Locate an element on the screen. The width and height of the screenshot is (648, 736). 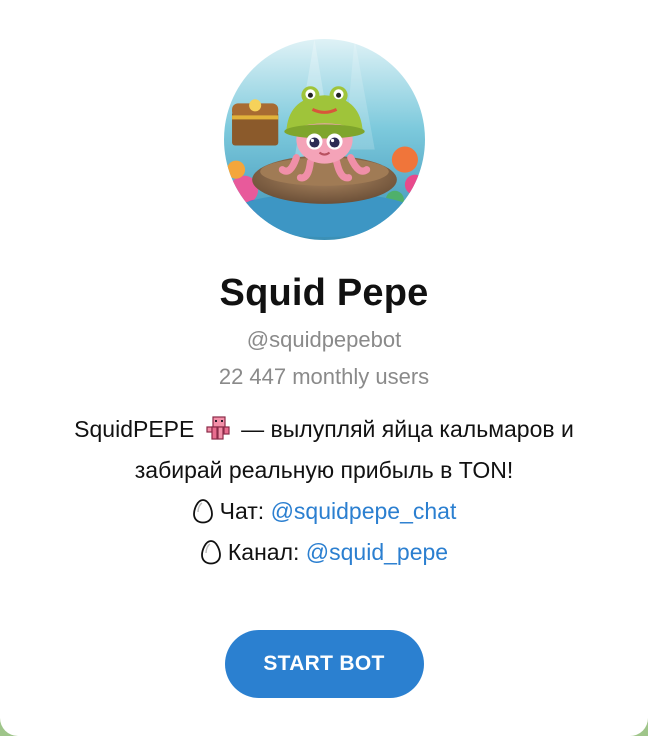
bot-username: @squidpepebot is located at coordinates (324, 339).